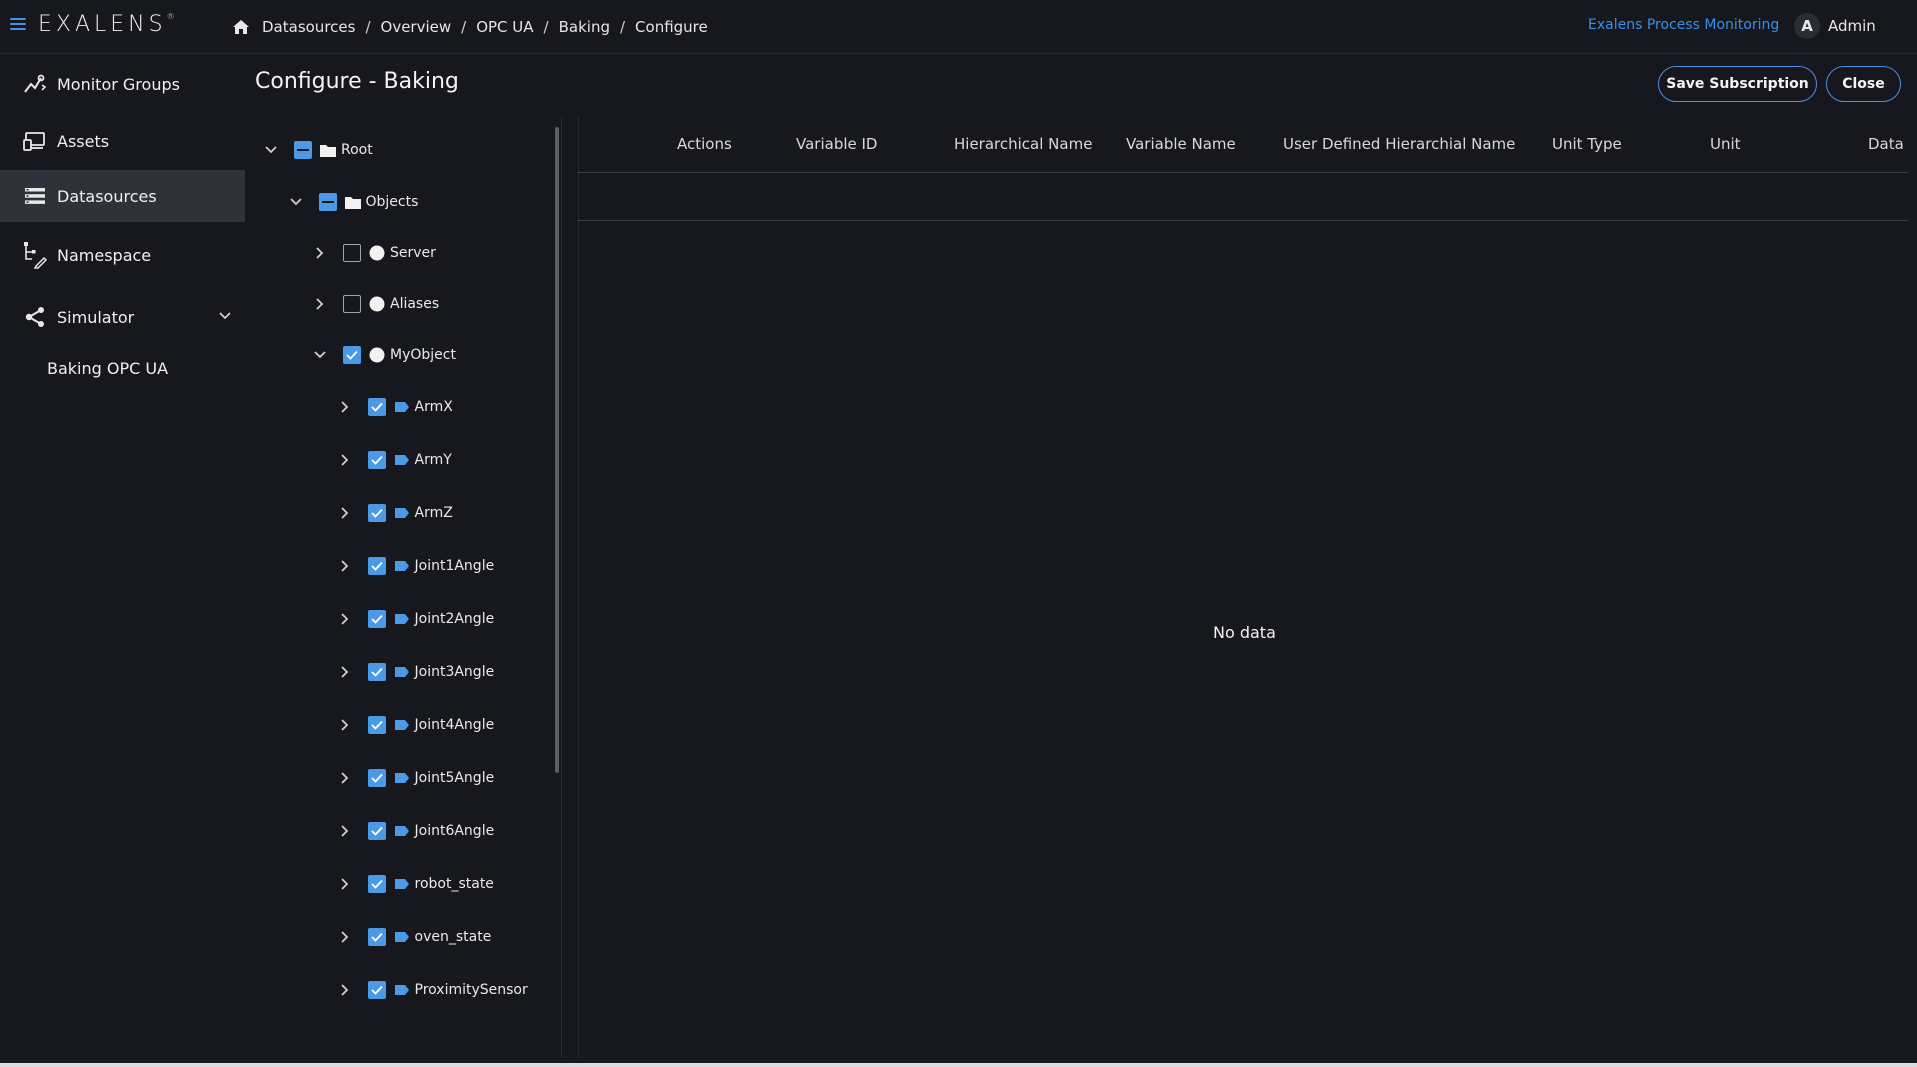 This screenshot has width=1917, height=1067. I want to click on tree-node: Root, so click(318, 150).